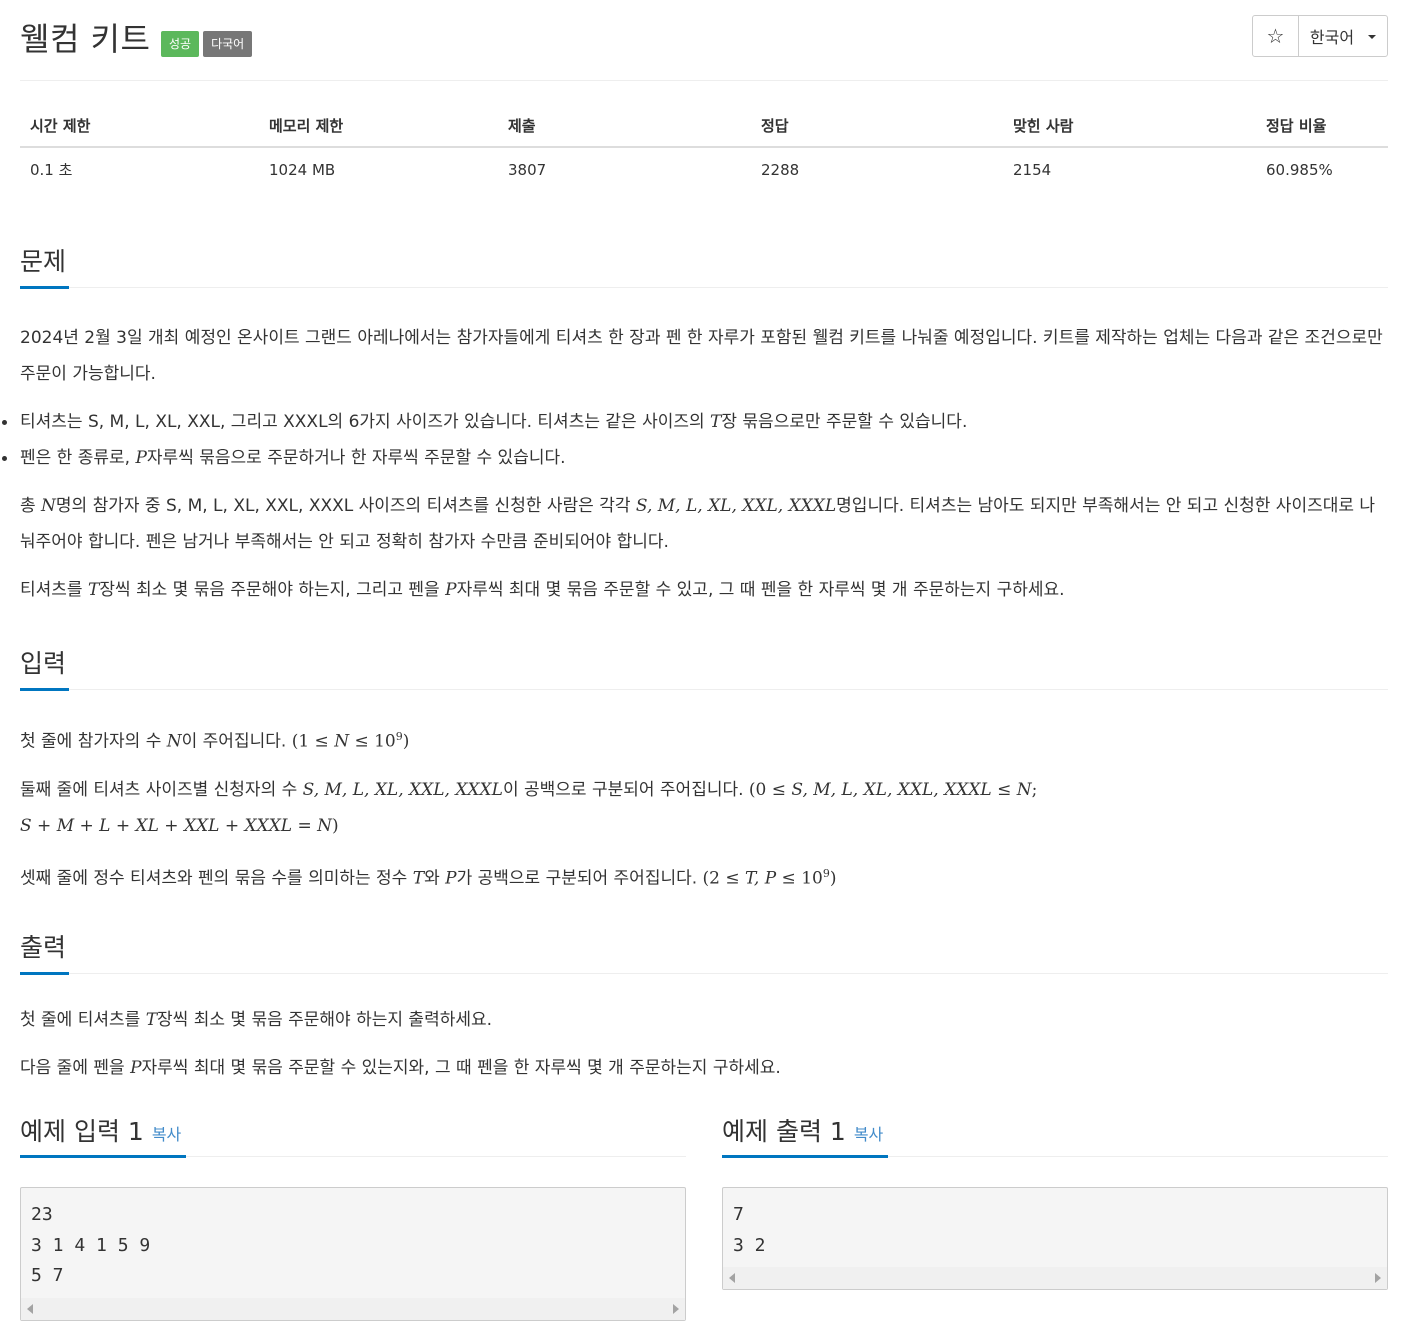 This screenshot has width=1412, height=1321. I want to click on title-actions: ☆ 한국어, so click(1320, 36).